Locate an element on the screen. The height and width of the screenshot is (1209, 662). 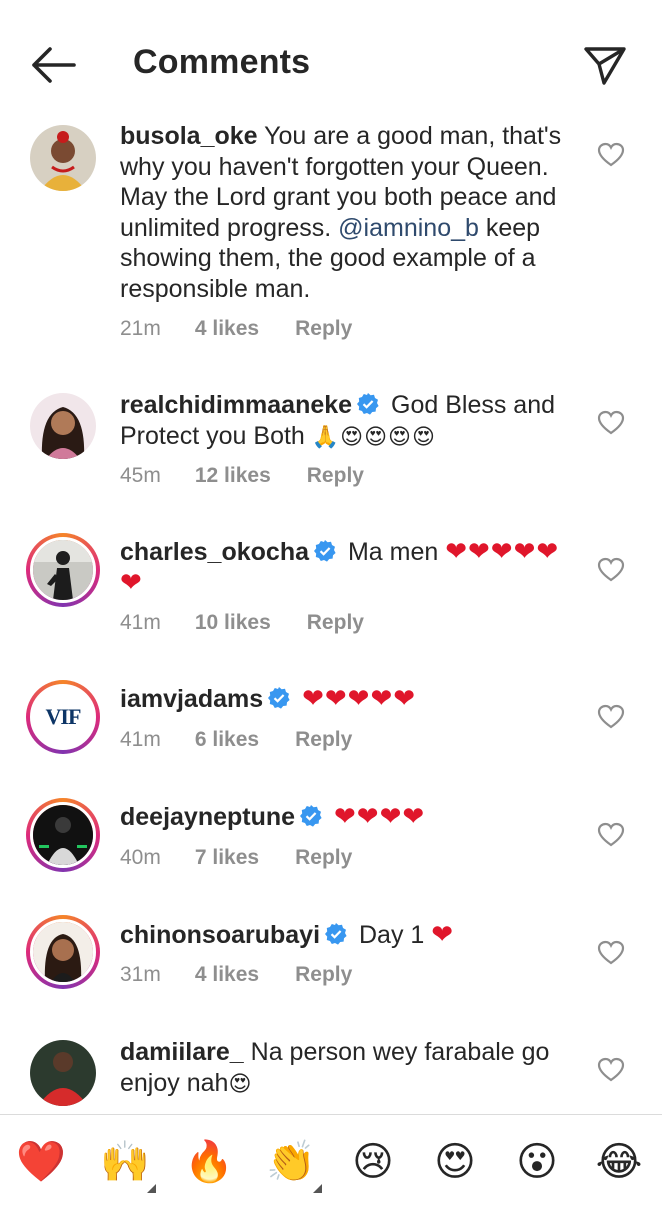
comment-meta: 40m 7 likes Reply is located at coordinates (236, 858).